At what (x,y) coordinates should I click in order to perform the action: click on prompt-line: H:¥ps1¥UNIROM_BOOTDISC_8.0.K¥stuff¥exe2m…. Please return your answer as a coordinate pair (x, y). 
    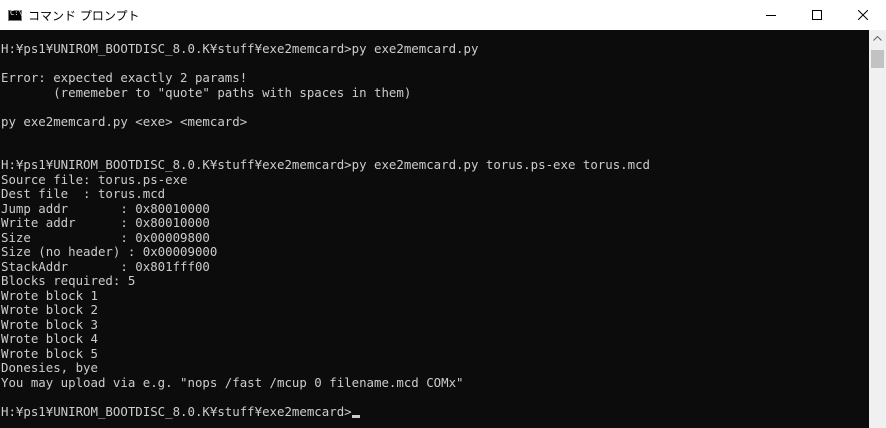
    Looking at the image, I should click on (180, 411).